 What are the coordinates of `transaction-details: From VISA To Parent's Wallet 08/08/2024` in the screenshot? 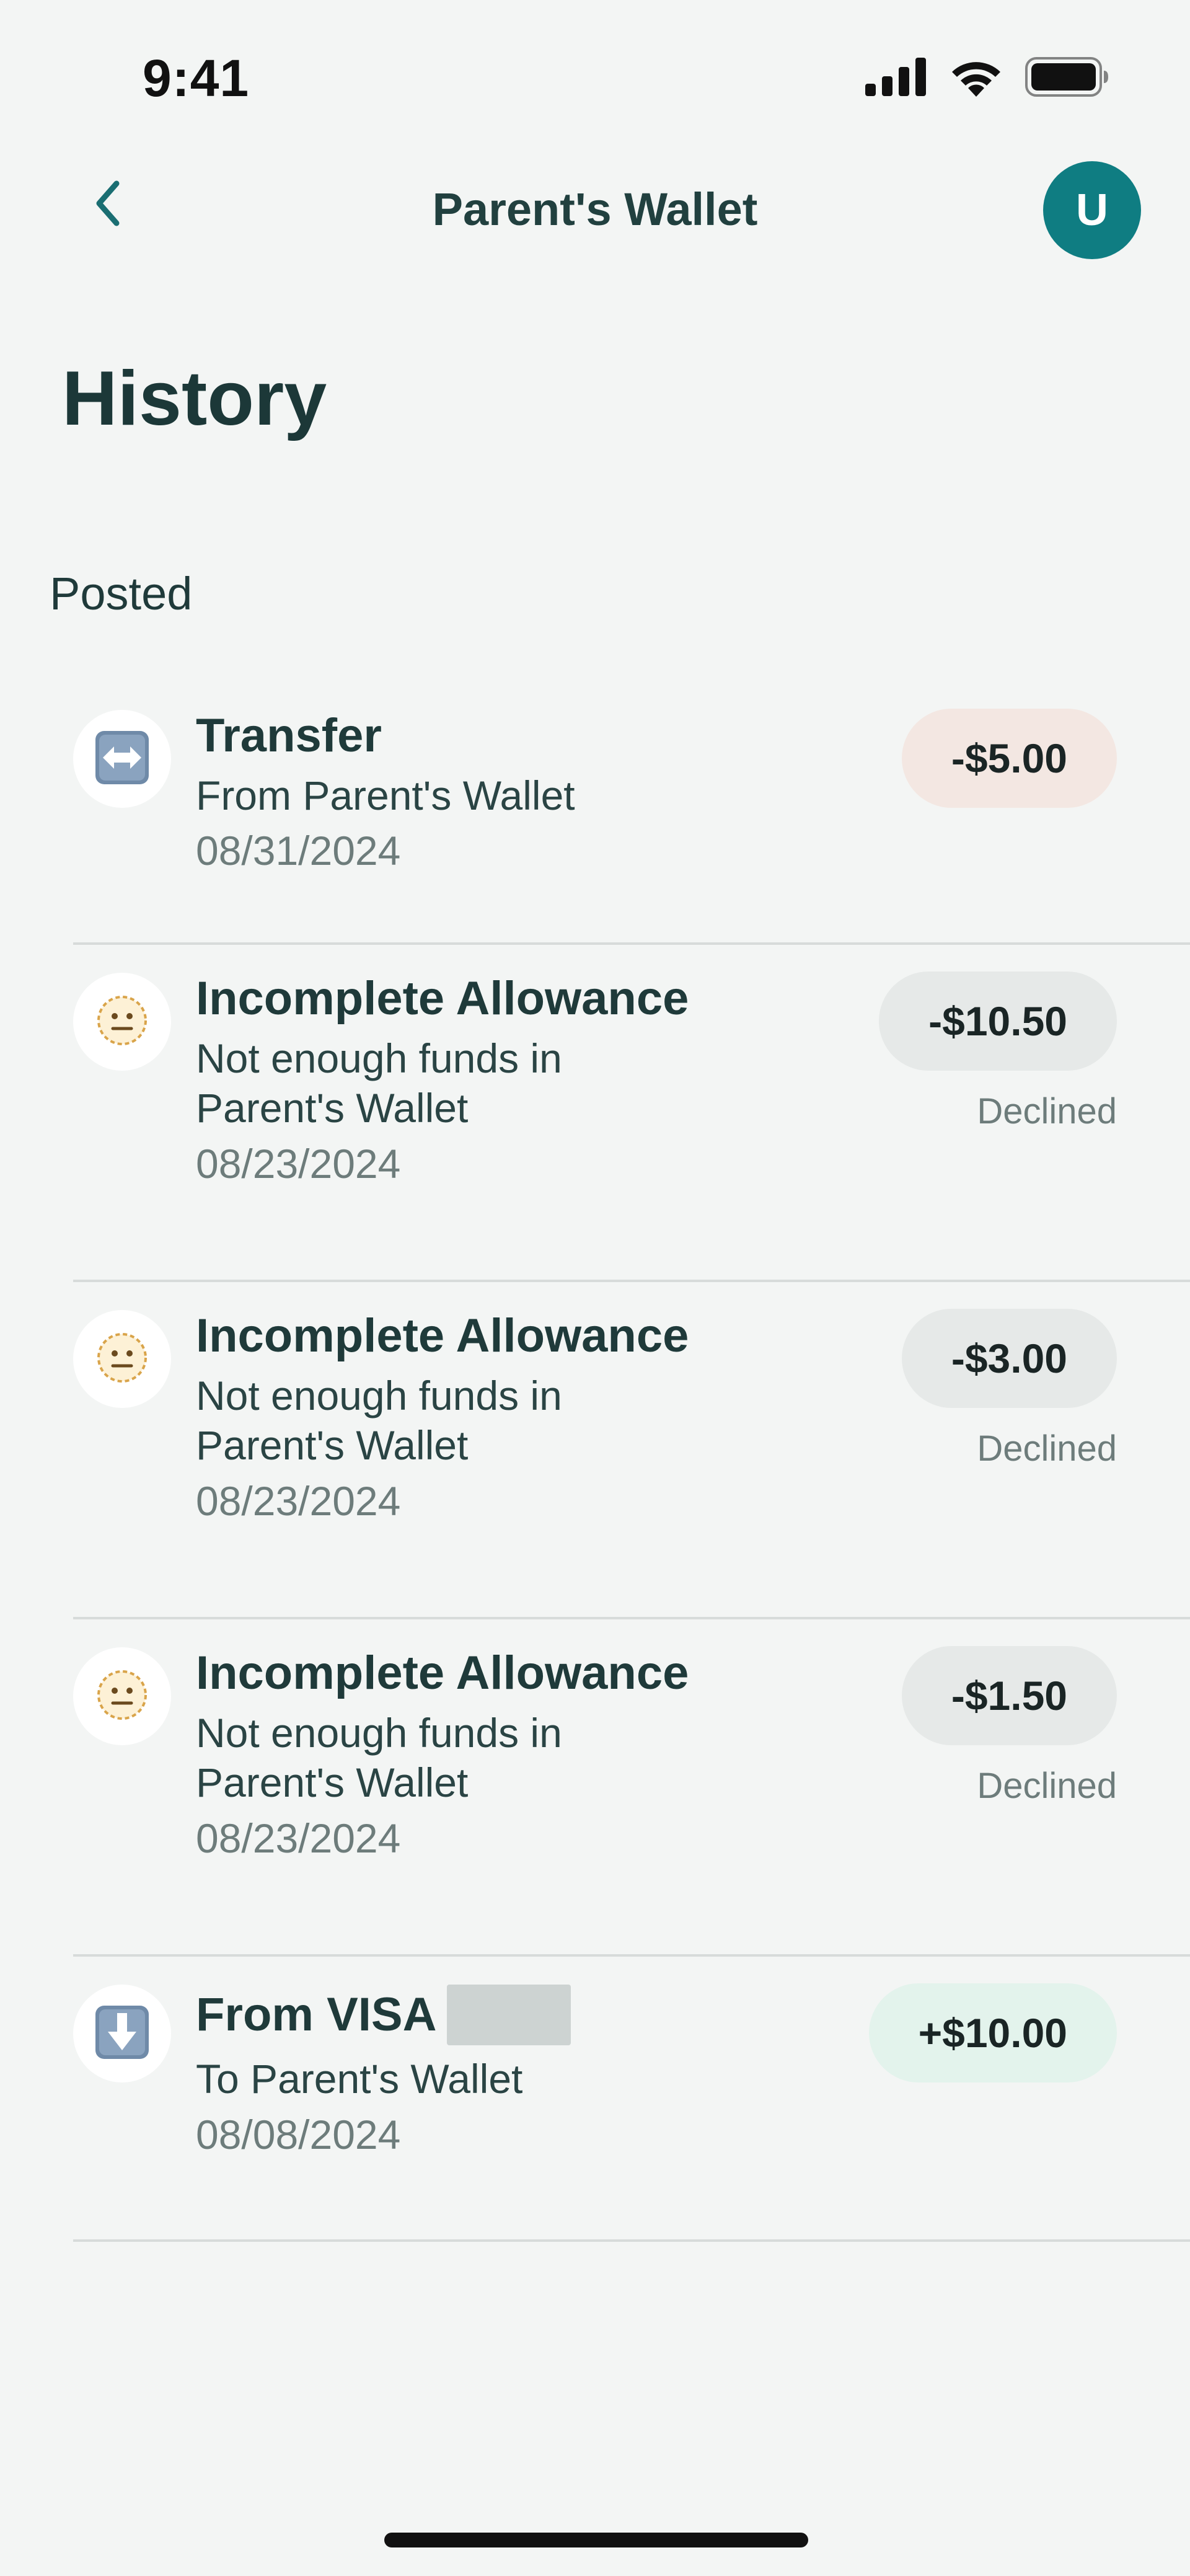 It's located at (506, 2072).